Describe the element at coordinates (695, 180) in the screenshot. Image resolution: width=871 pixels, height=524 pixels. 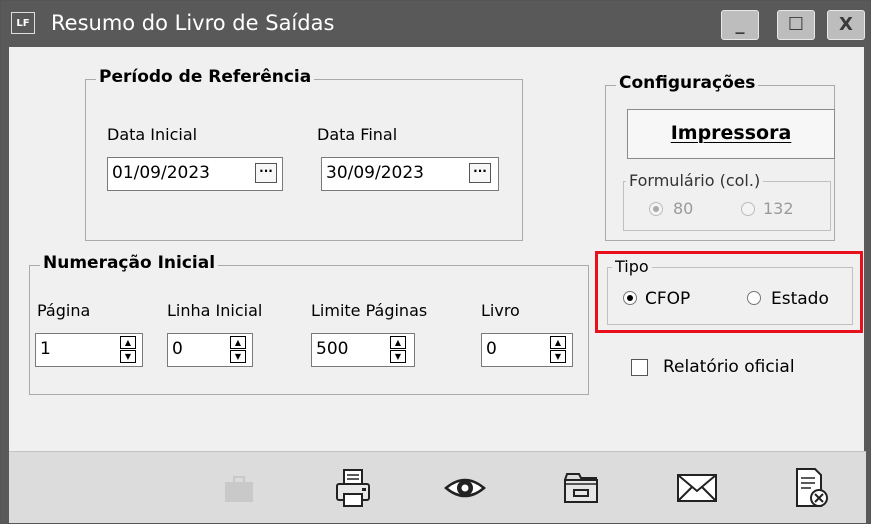
I see `formulario-title: Formulário (col.)` at that location.